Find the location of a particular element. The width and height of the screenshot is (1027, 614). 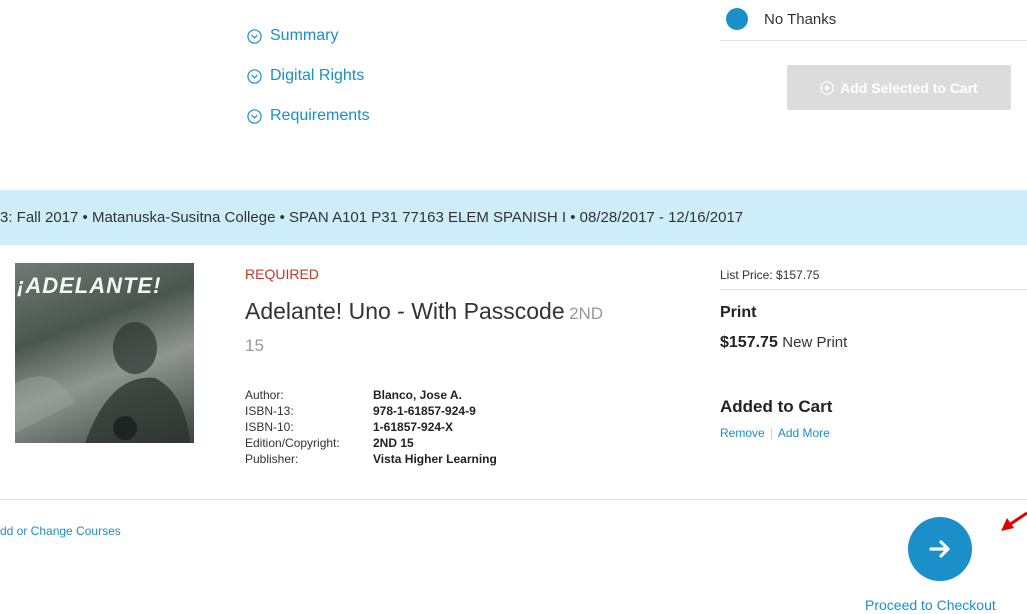

add-selected-label: Add Selected to Cart is located at coordinates (909, 87).